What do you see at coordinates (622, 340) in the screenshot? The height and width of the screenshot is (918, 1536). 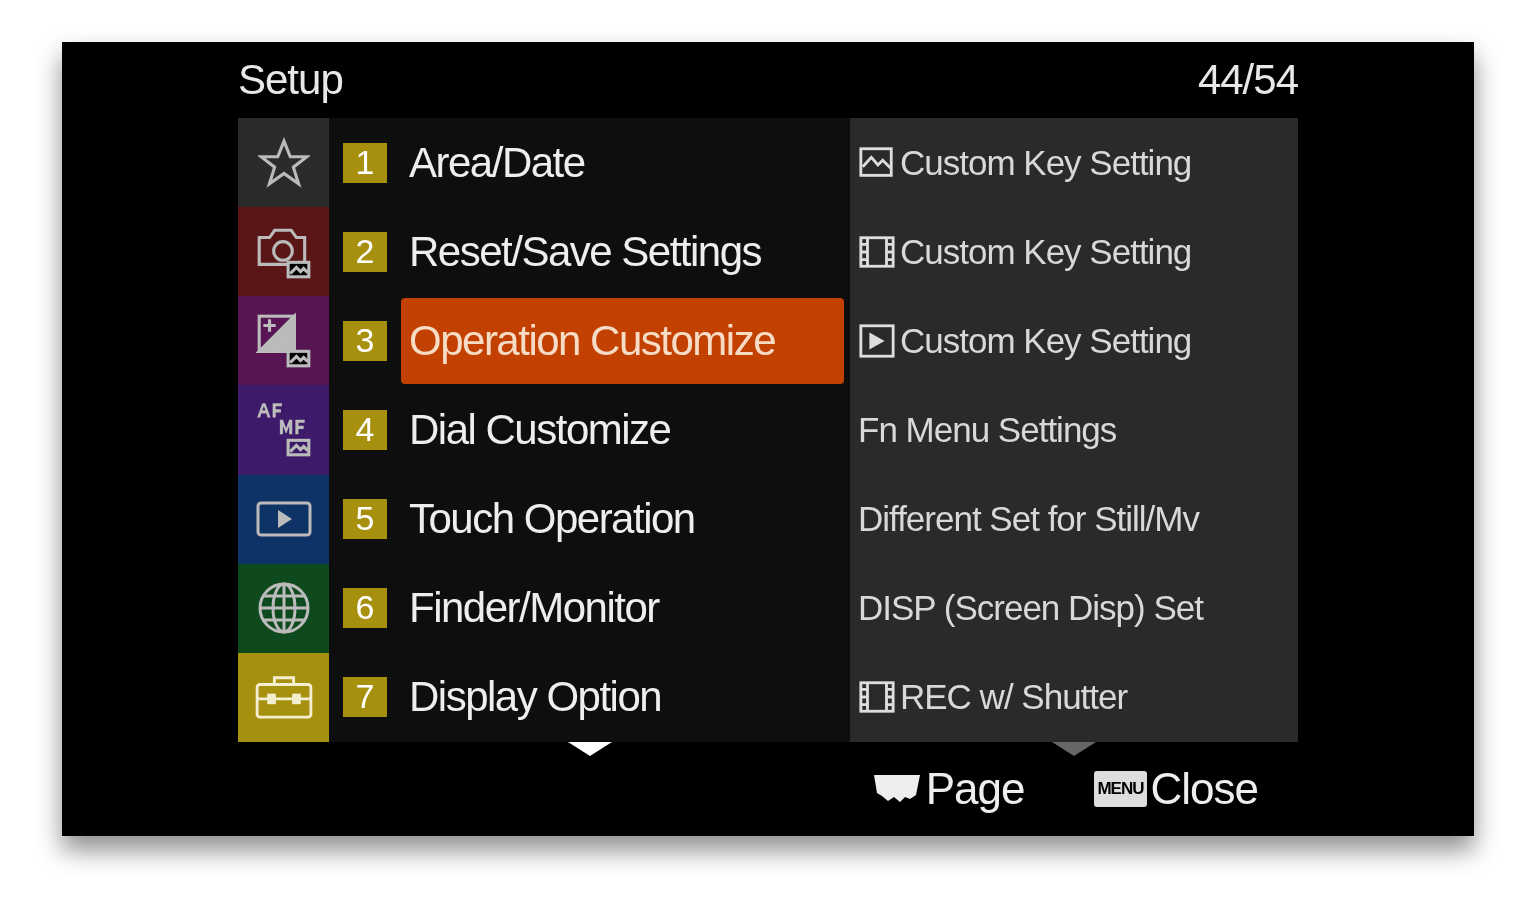 I see `menu-page-item: Operation Customize` at bounding box center [622, 340].